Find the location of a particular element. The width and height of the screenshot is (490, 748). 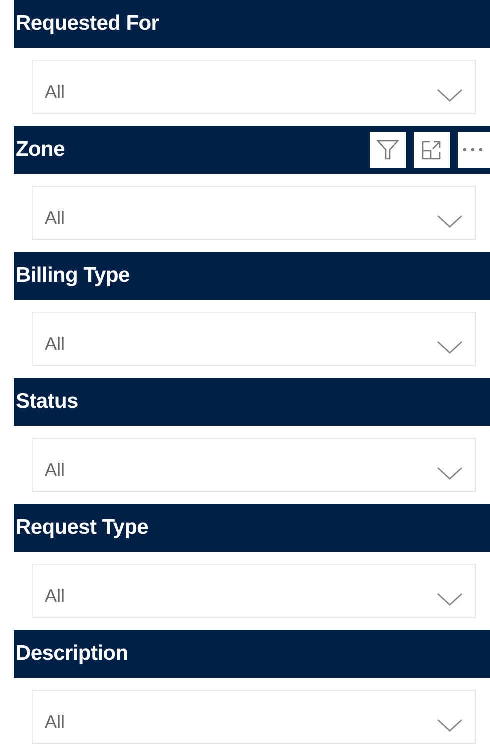

slicer-title: Zone is located at coordinates (40, 150).